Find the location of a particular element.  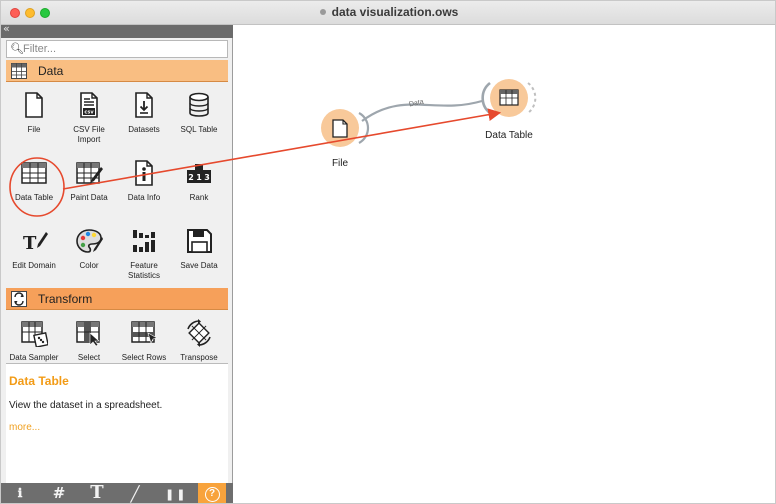

widget-select-rows: Select Rows is located at coordinates (144, 337).